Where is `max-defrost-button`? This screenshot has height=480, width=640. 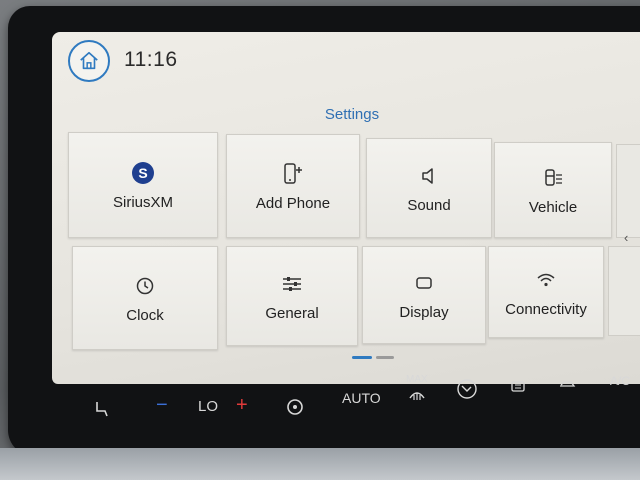
max-defrost-button is located at coordinates (417, 396).